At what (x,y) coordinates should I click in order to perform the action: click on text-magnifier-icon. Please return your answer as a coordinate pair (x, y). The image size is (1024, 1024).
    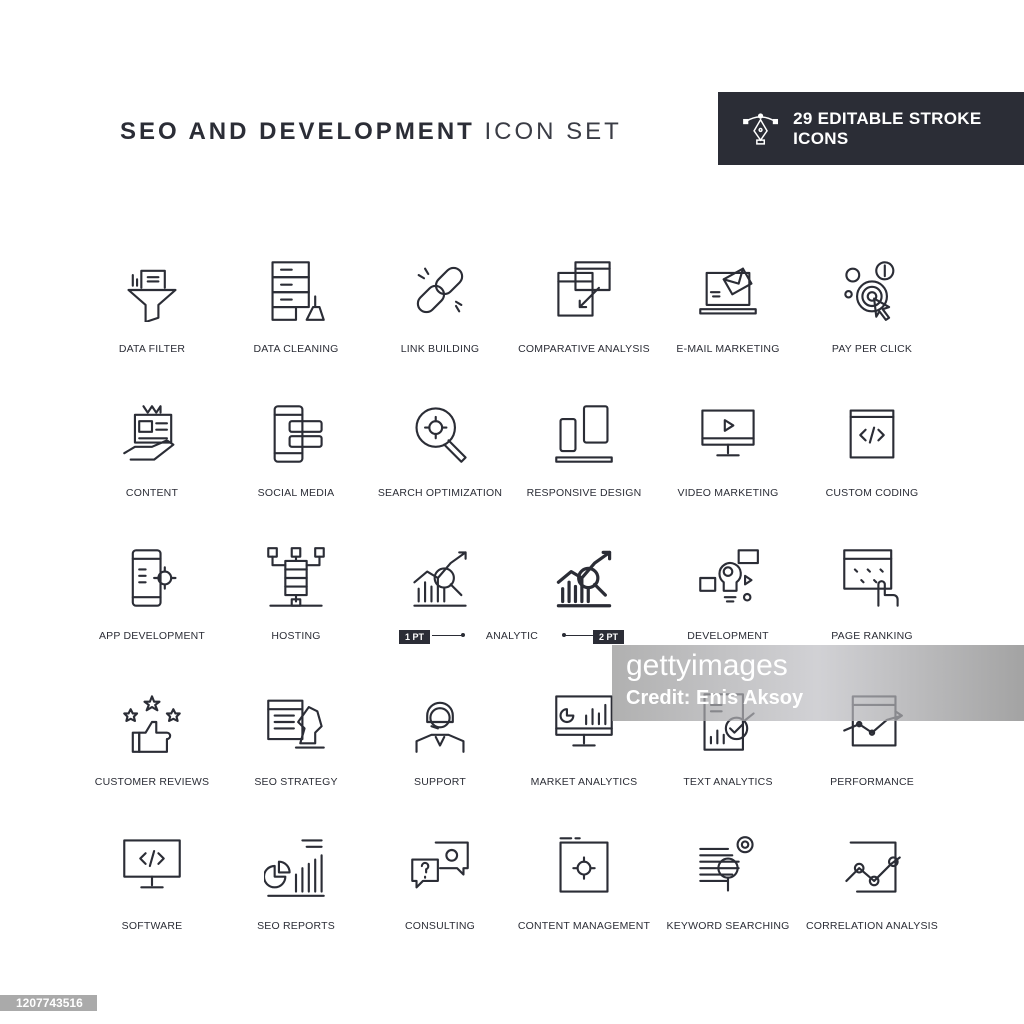
    Looking at the image, I should click on (726, 864).